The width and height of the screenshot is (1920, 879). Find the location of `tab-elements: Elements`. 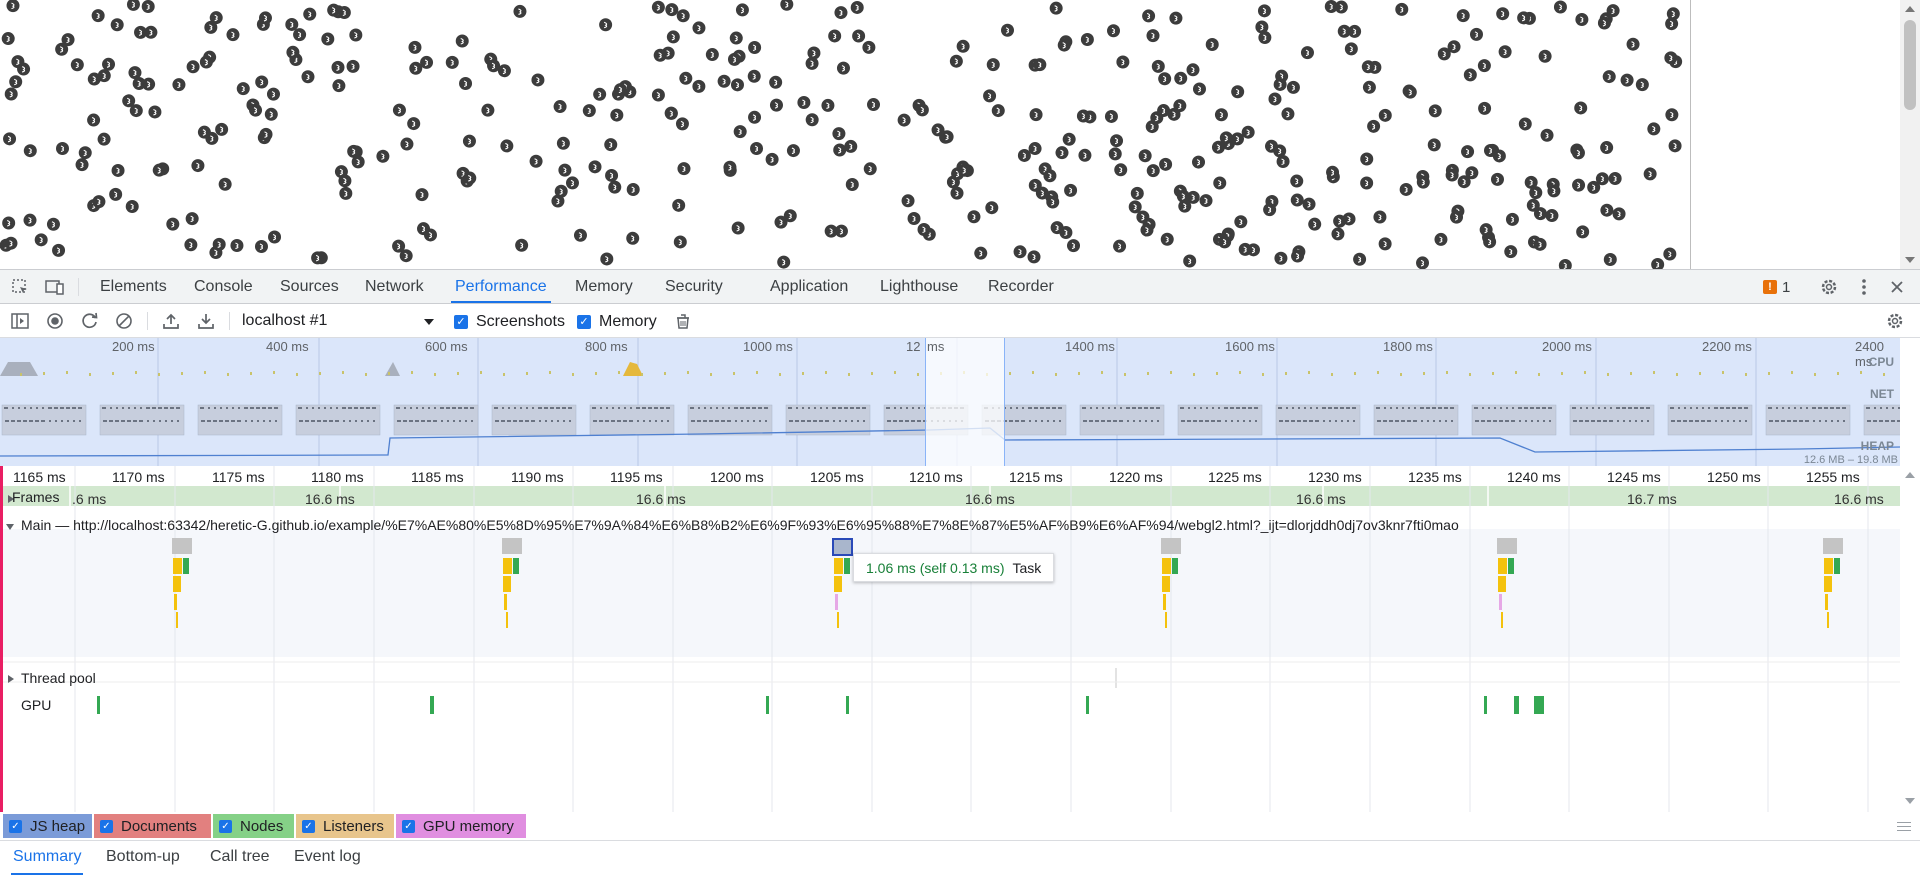

tab-elements: Elements is located at coordinates (133, 286).